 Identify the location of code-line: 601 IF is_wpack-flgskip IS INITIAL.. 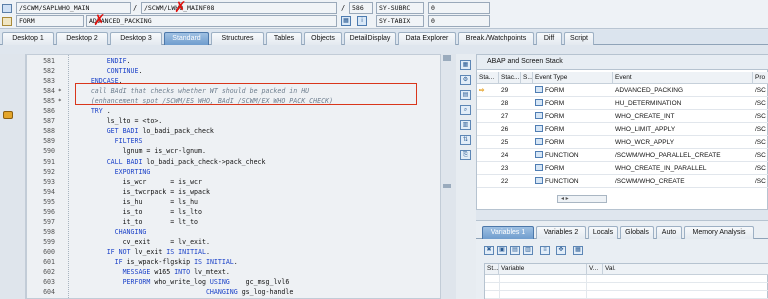
(241, 262).